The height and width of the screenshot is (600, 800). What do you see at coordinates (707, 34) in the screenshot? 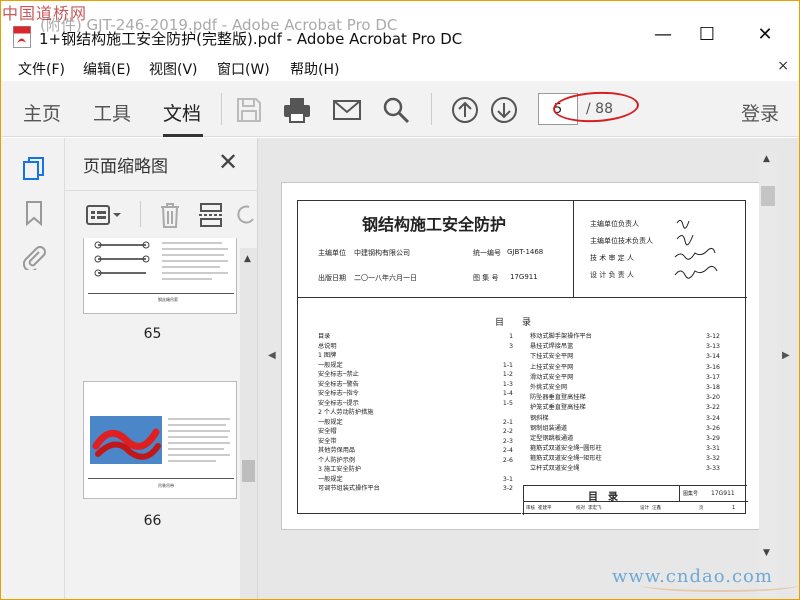
I see `maximize-button: ☐` at bounding box center [707, 34].